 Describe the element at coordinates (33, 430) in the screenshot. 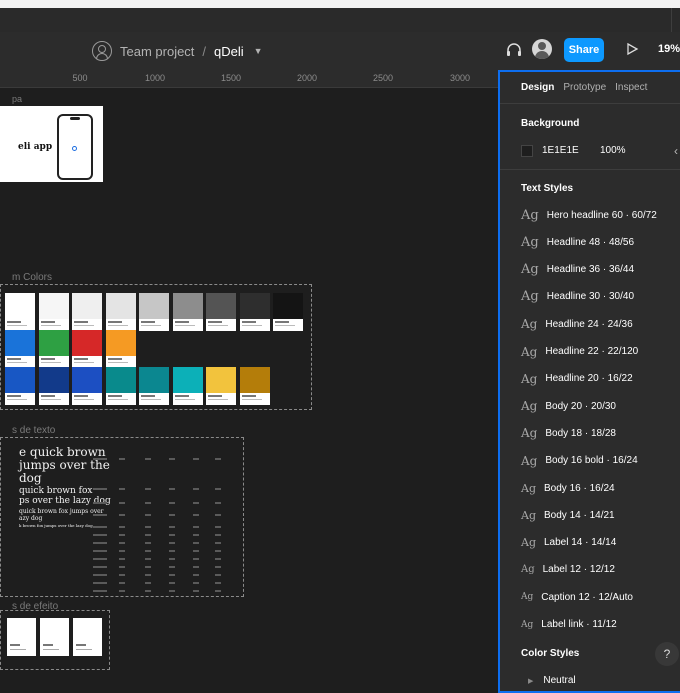

I see `frame-label-typography: s de texto` at that location.